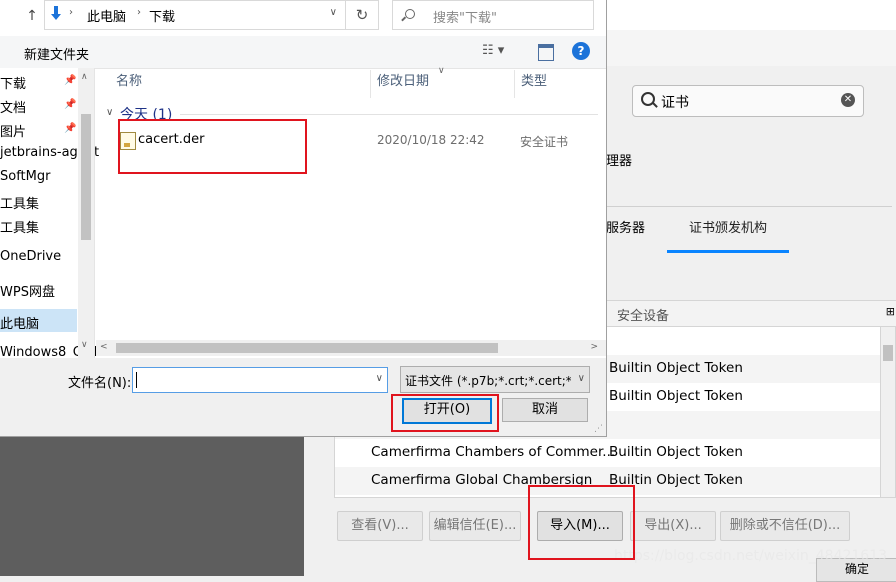 The image size is (896, 582). Describe the element at coordinates (403, 84) in the screenshot. I see `column-modified: 修改日期` at that location.